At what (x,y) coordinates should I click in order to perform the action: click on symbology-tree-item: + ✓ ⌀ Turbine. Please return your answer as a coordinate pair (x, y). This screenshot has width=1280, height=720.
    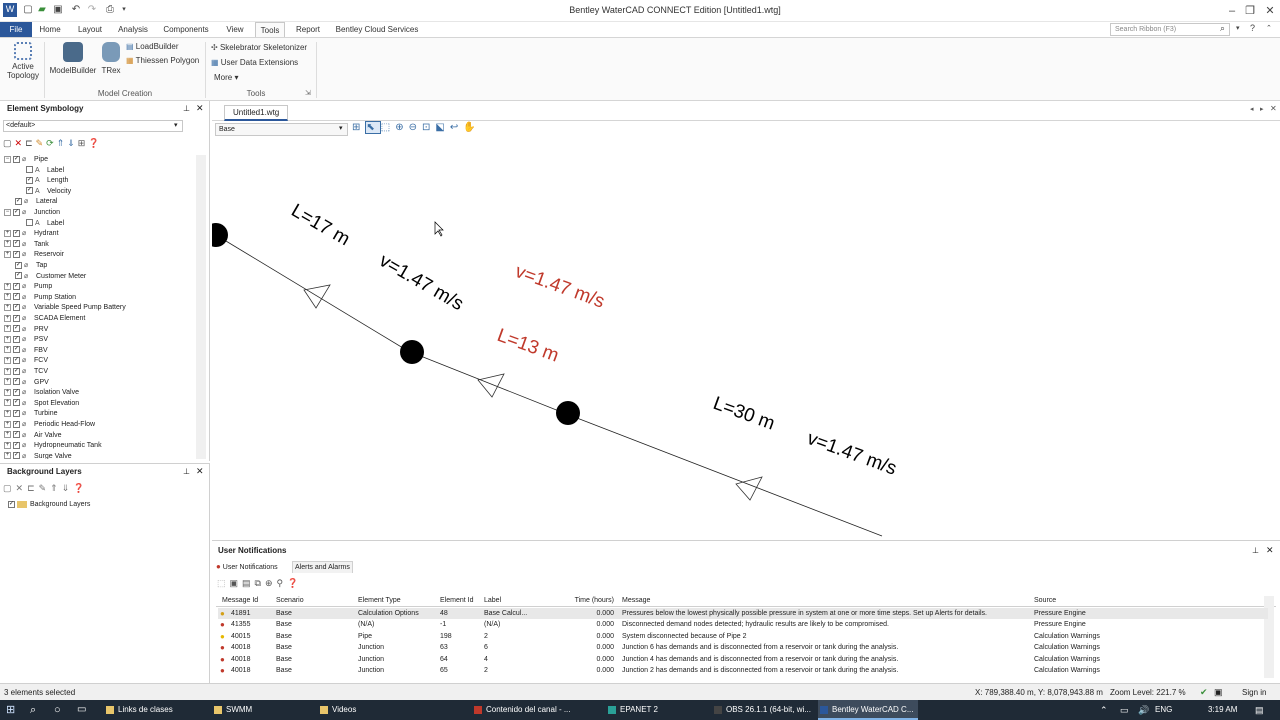
    Looking at the image, I should click on (30, 414).